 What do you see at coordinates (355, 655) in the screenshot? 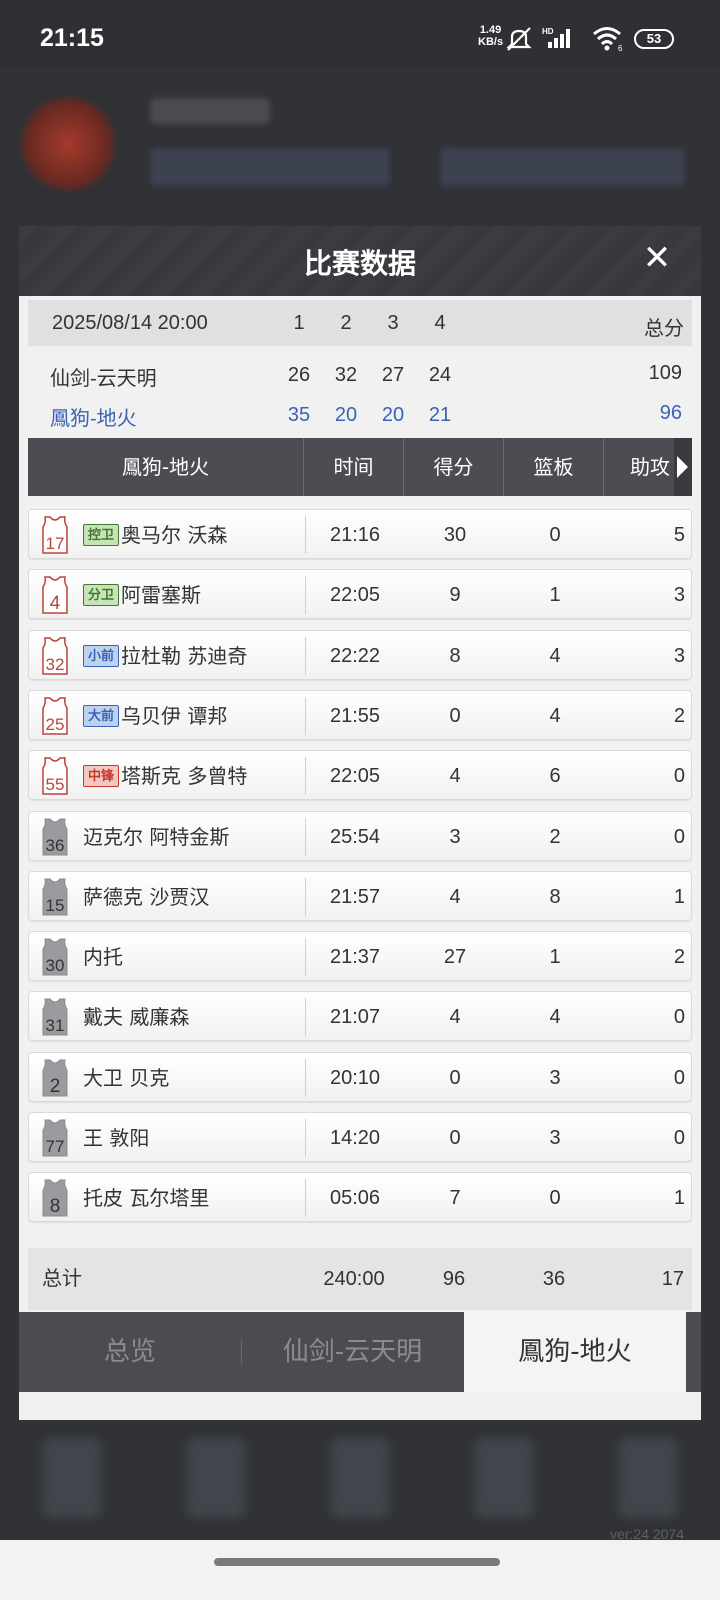
I see `player-time: 22:22` at bounding box center [355, 655].